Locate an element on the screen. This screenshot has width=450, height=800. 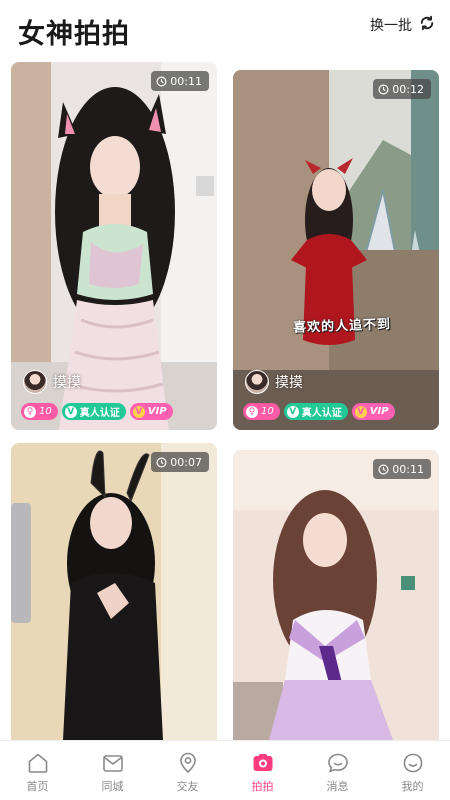
tab-nearby: 同城 is located at coordinates (112, 770).